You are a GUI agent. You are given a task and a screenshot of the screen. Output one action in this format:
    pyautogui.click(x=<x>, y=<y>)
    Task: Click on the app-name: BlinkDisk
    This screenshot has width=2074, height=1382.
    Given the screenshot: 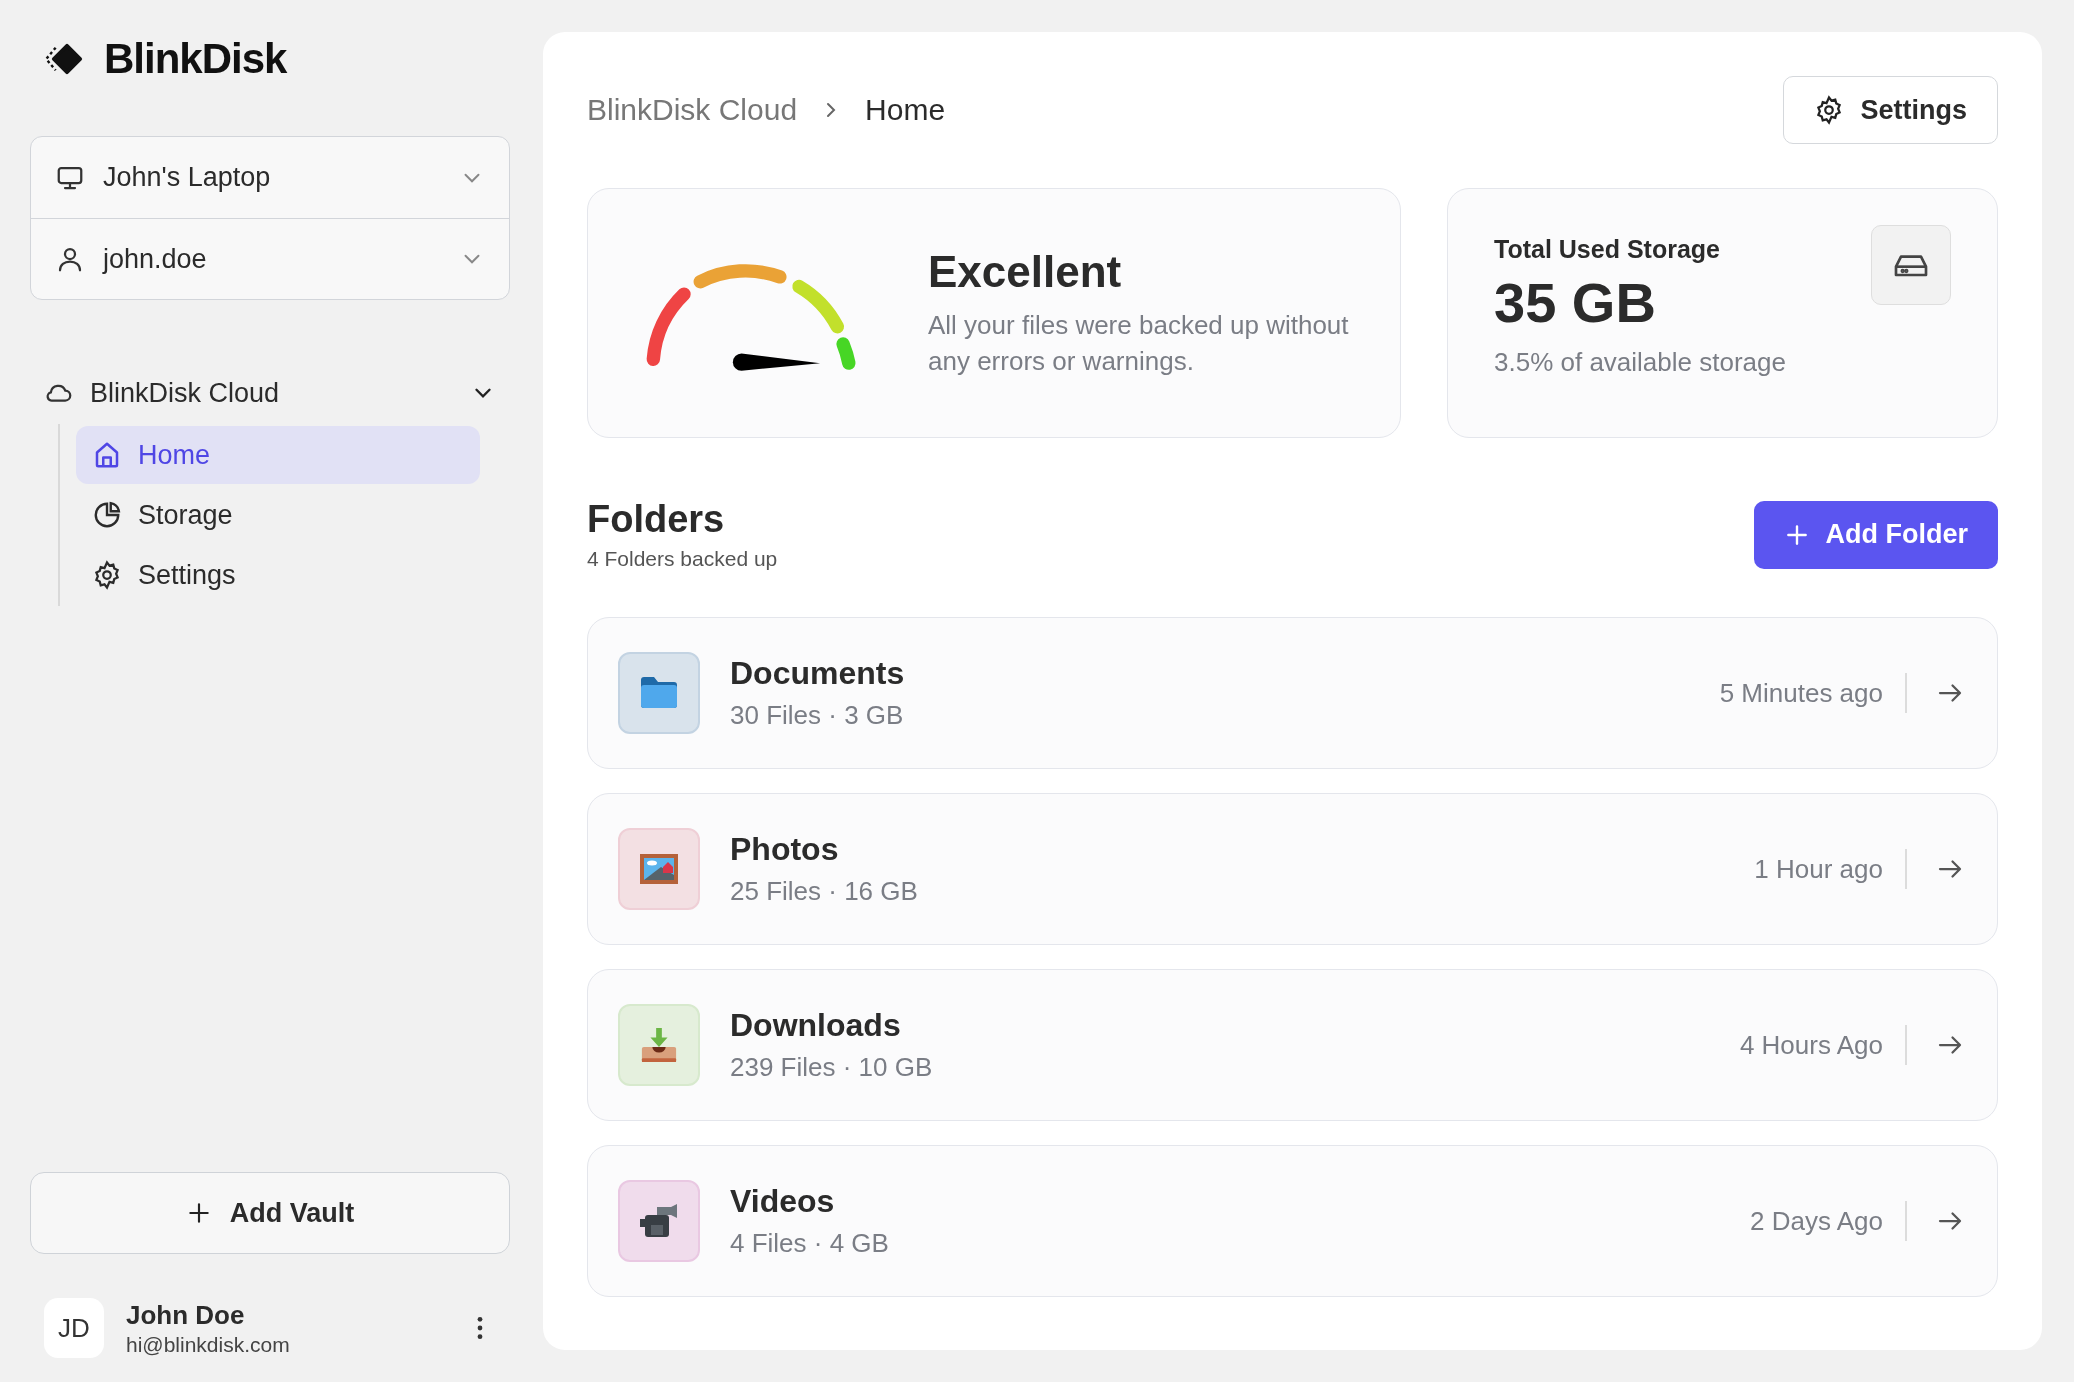 What is the action you would take?
    pyautogui.click(x=195, y=59)
    